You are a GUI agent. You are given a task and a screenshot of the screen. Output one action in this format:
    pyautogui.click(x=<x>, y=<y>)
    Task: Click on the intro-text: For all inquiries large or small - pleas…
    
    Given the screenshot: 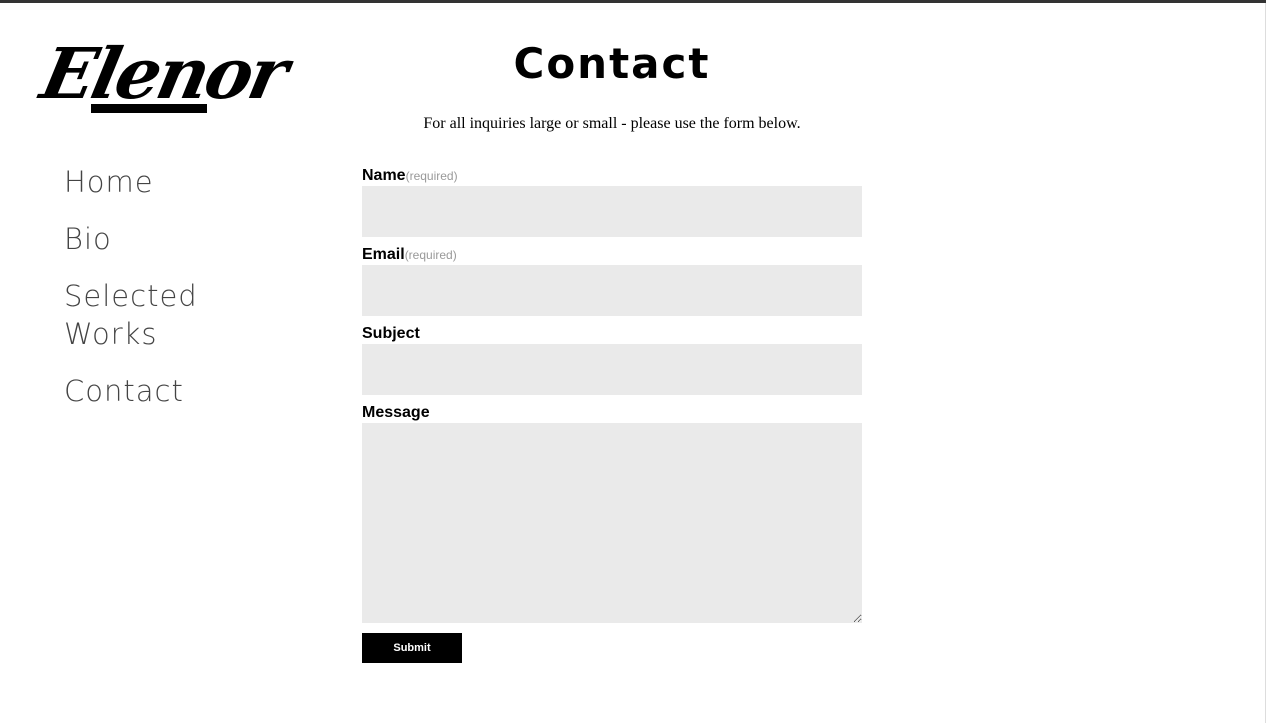 What is the action you would take?
    pyautogui.click(x=612, y=123)
    